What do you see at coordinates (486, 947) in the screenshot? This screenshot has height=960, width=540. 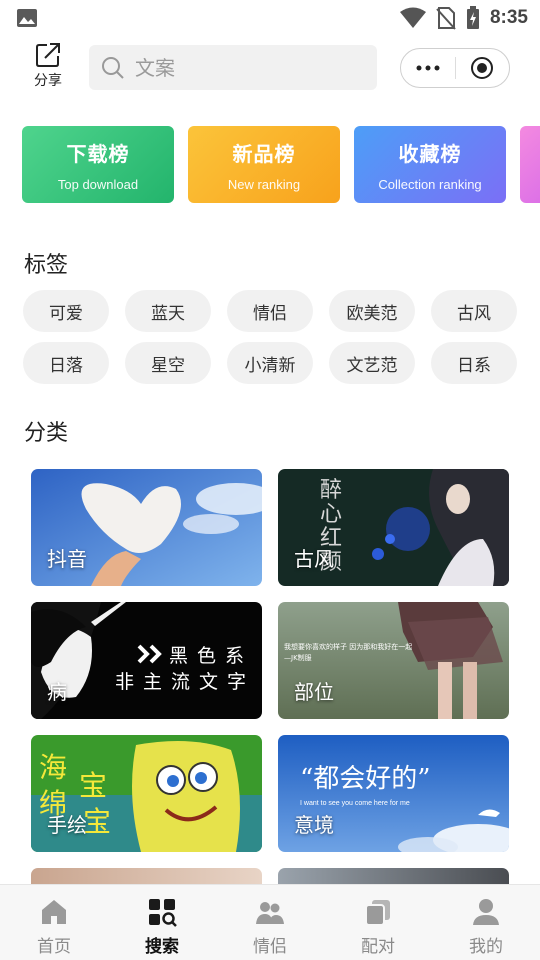 I see `nav-label: 我的` at bounding box center [486, 947].